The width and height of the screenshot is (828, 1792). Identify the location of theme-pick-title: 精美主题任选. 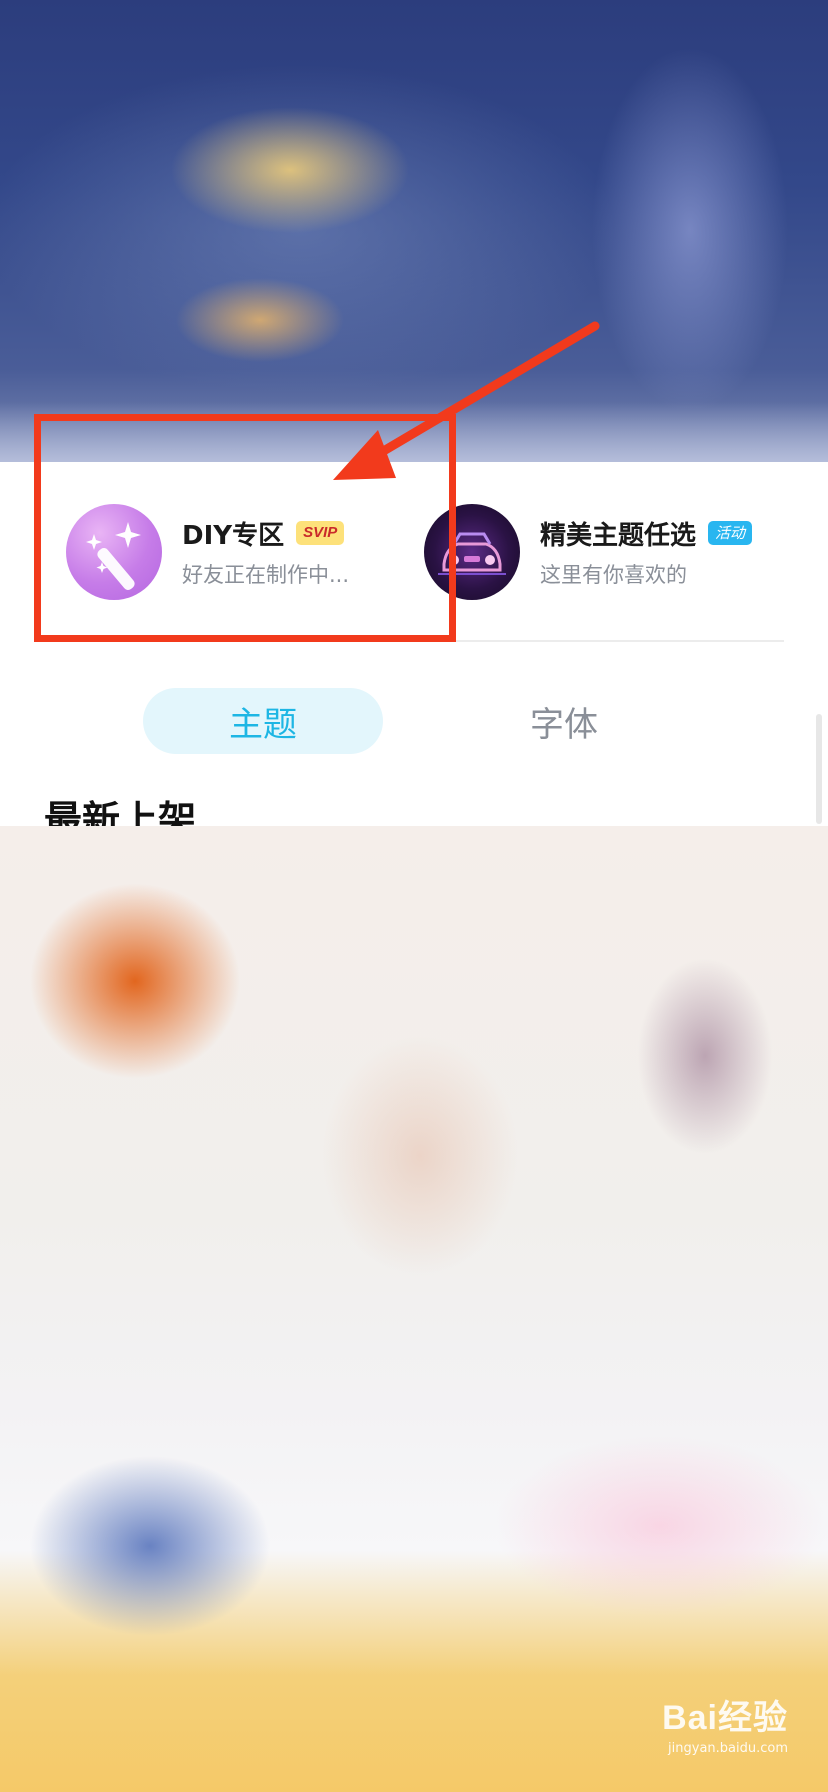
(618, 535).